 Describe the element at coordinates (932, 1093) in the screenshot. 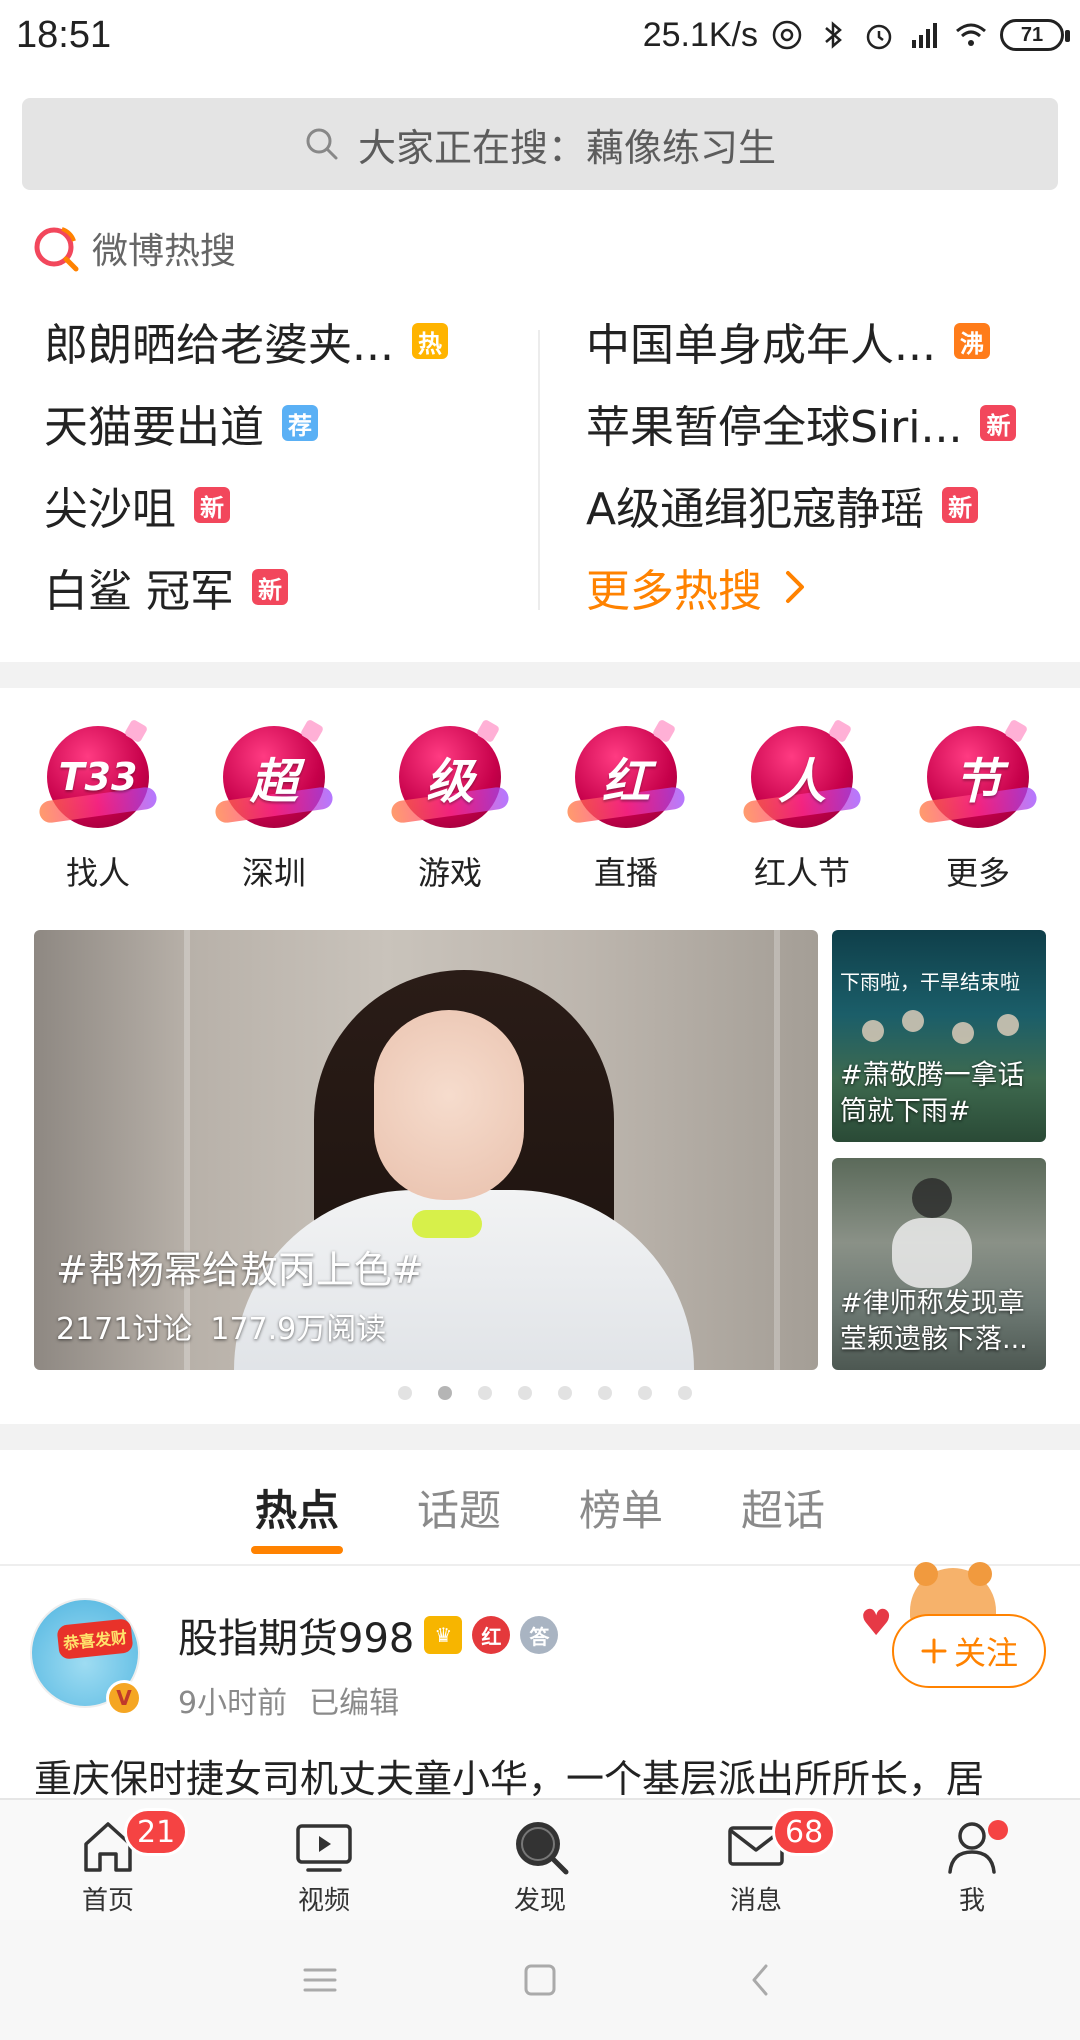

I see `side-card-caption: #萧敬腾一拿话筒就下雨#` at that location.